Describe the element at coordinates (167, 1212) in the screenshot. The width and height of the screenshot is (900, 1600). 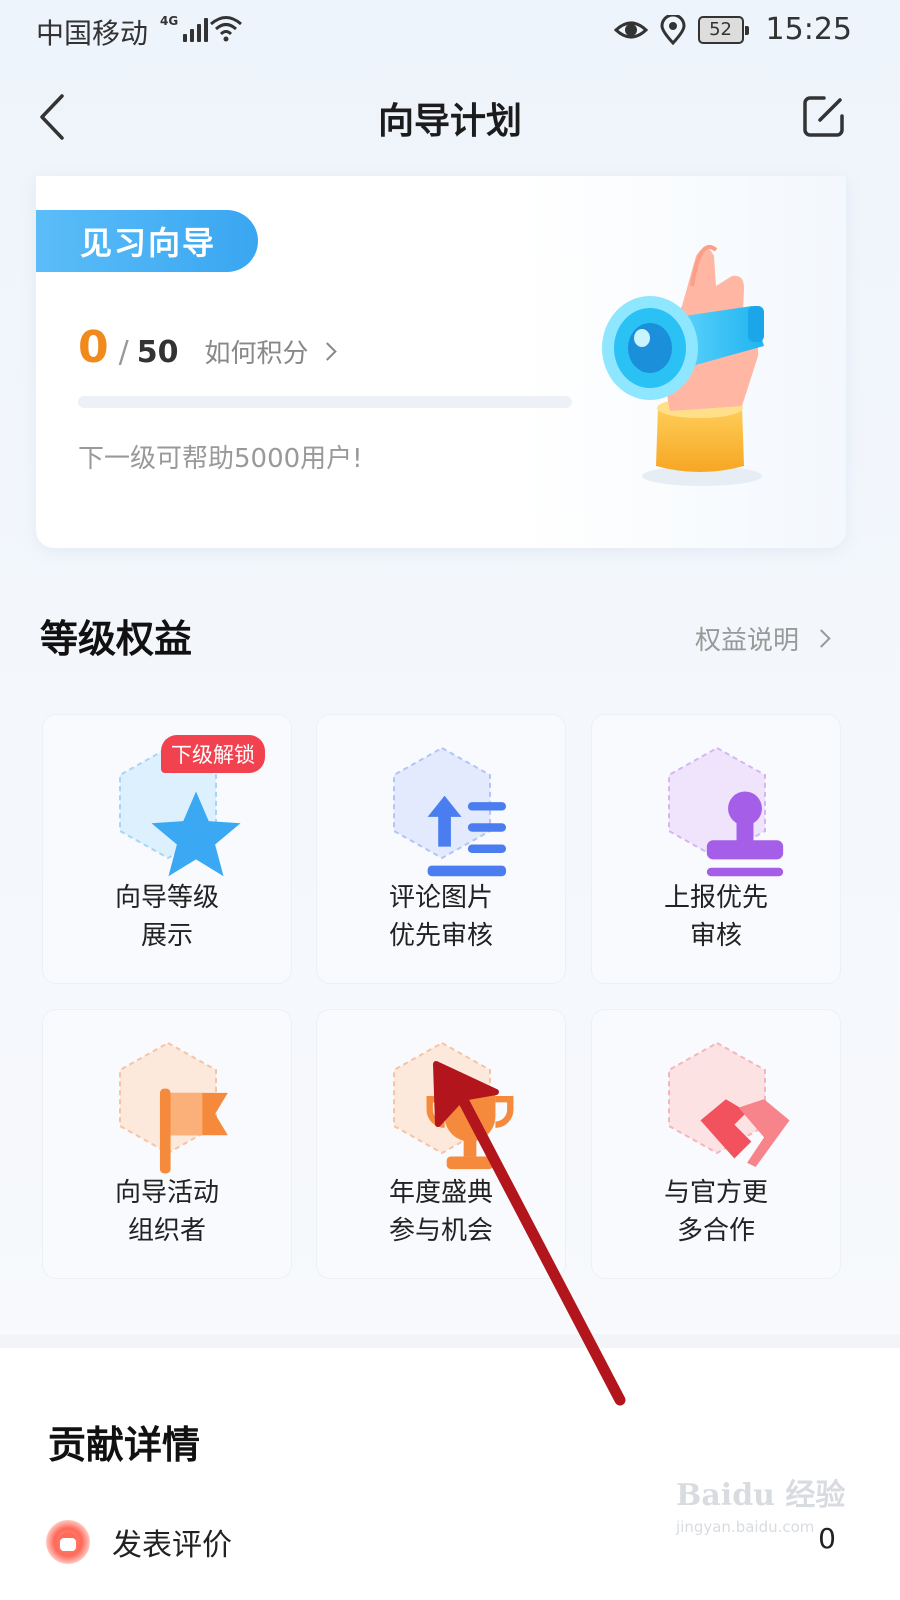
I see `benefit-label: 向导活动 组织者` at that location.